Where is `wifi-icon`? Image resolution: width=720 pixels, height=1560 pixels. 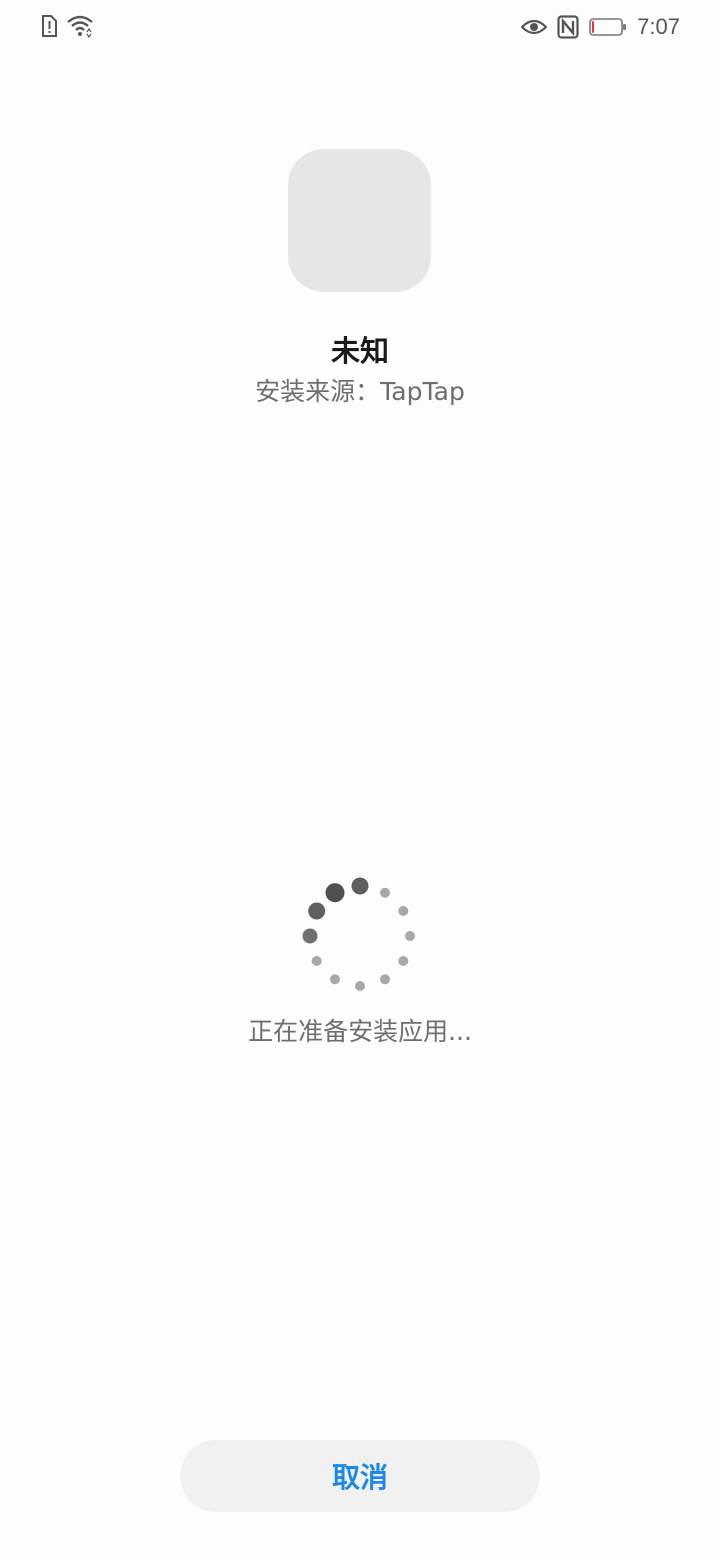 wifi-icon is located at coordinates (80, 26).